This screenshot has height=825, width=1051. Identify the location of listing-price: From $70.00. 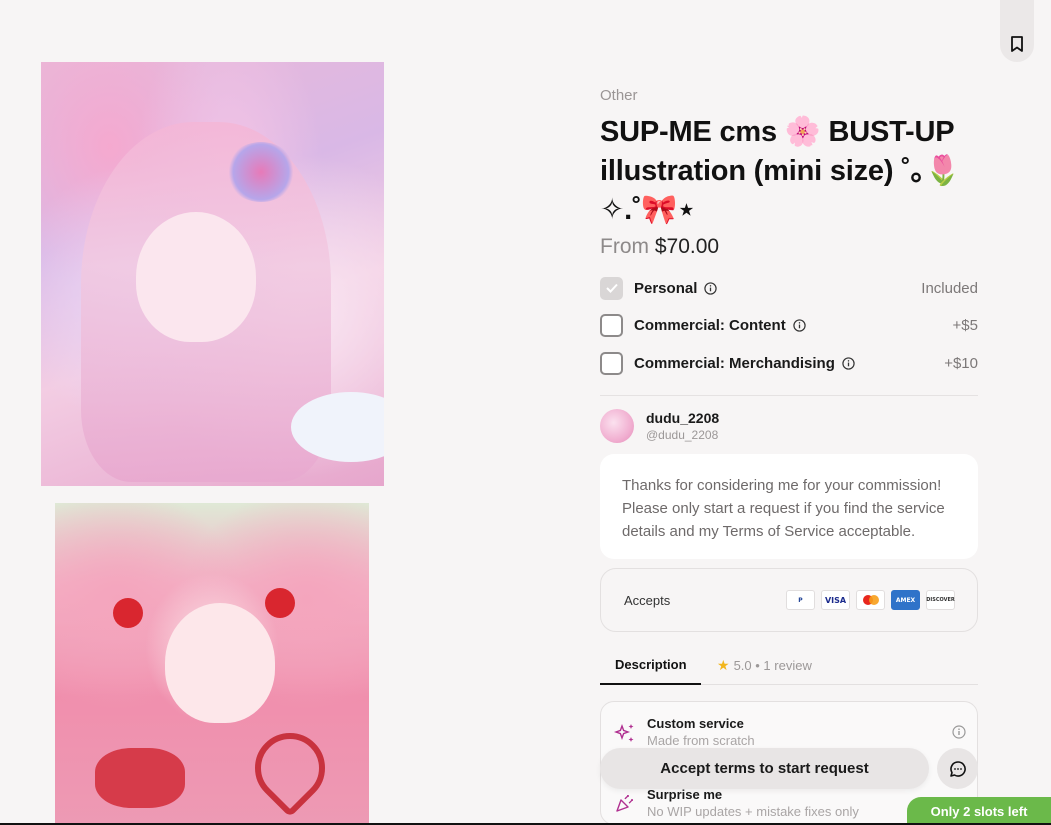
(659, 247).